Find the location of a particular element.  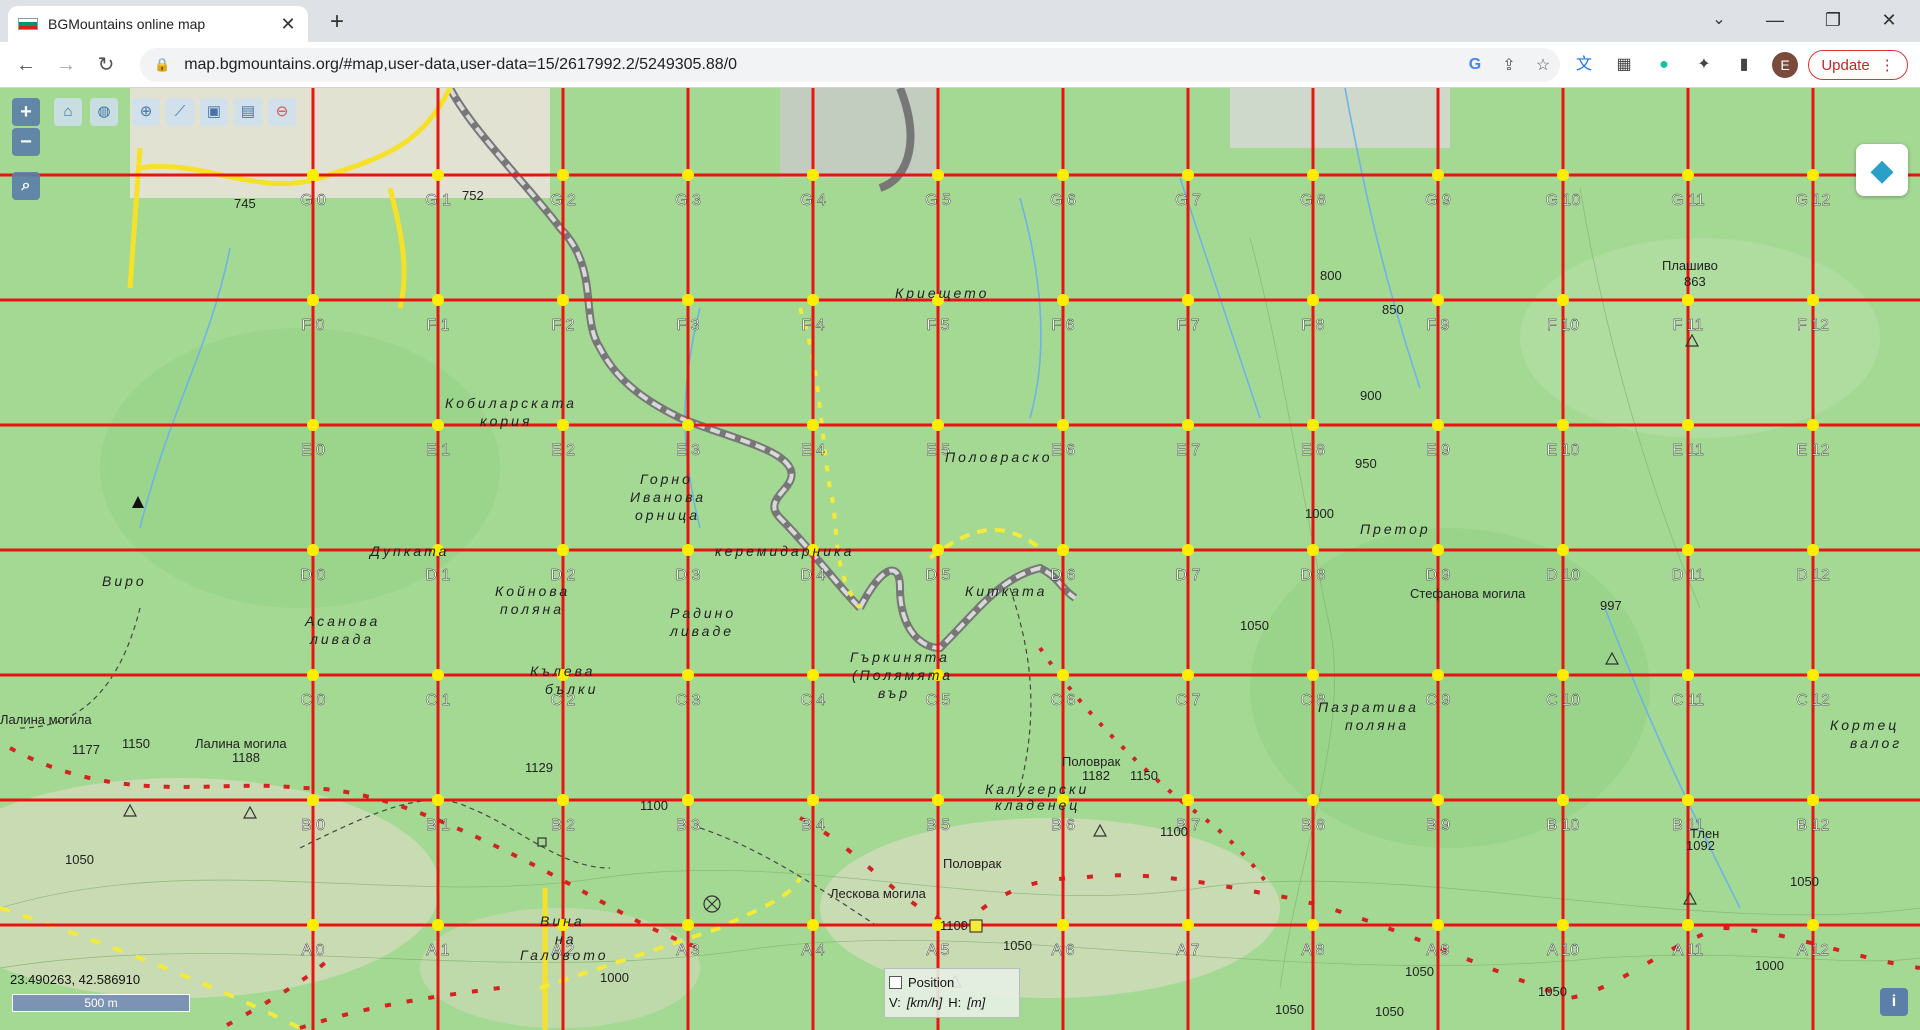

place-label: валог is located at coordinates (1876, 743).